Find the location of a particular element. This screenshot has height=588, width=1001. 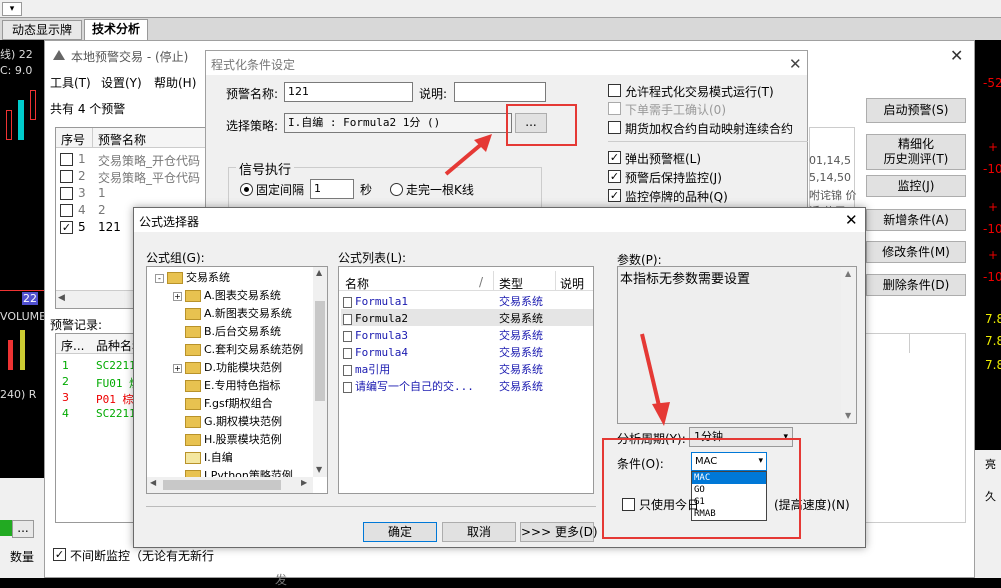

detail-frag-3: 咐诧锦 价 is located at coordinates (833, 195).